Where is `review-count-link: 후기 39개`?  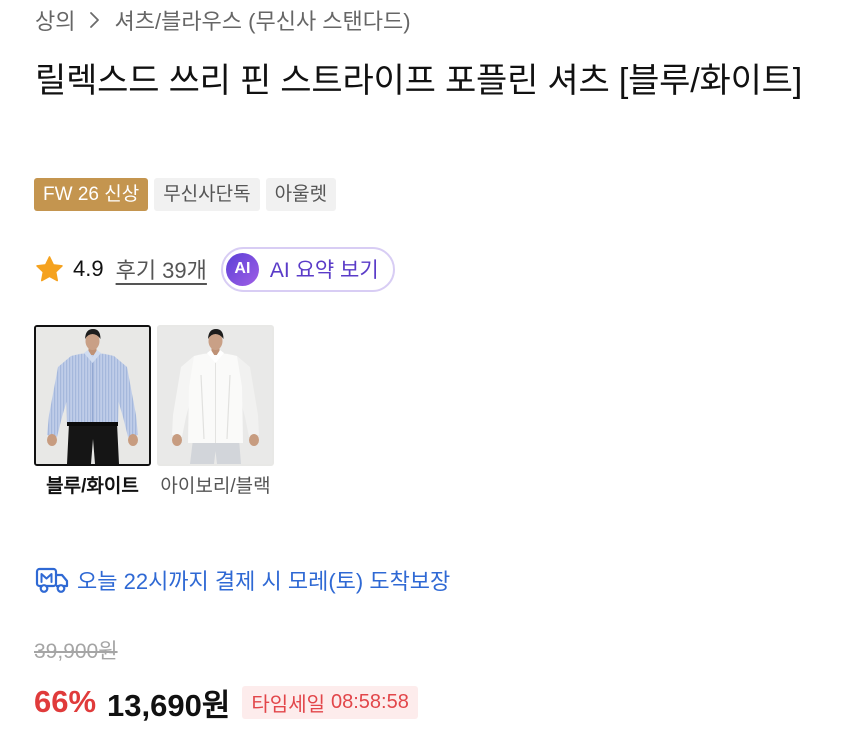
review-count-link: 후기 39개 is located at coordinates (161, 269).